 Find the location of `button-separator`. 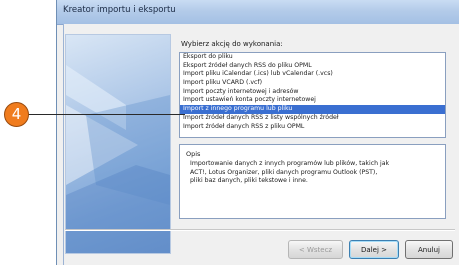

button-separator is located at coordinates (260, 230).